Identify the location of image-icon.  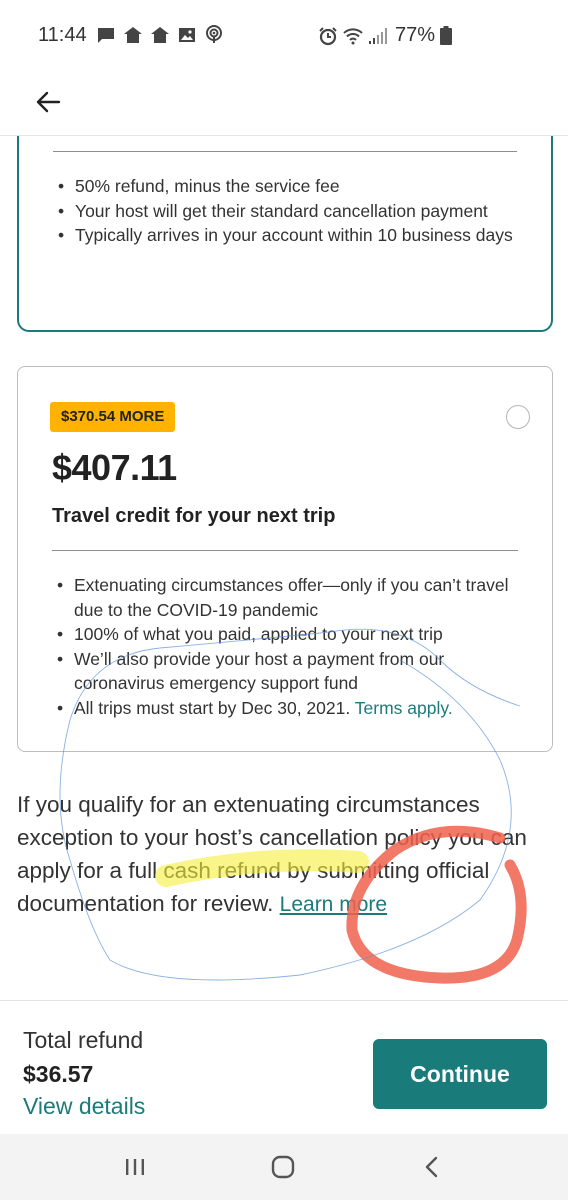
(187, 35).